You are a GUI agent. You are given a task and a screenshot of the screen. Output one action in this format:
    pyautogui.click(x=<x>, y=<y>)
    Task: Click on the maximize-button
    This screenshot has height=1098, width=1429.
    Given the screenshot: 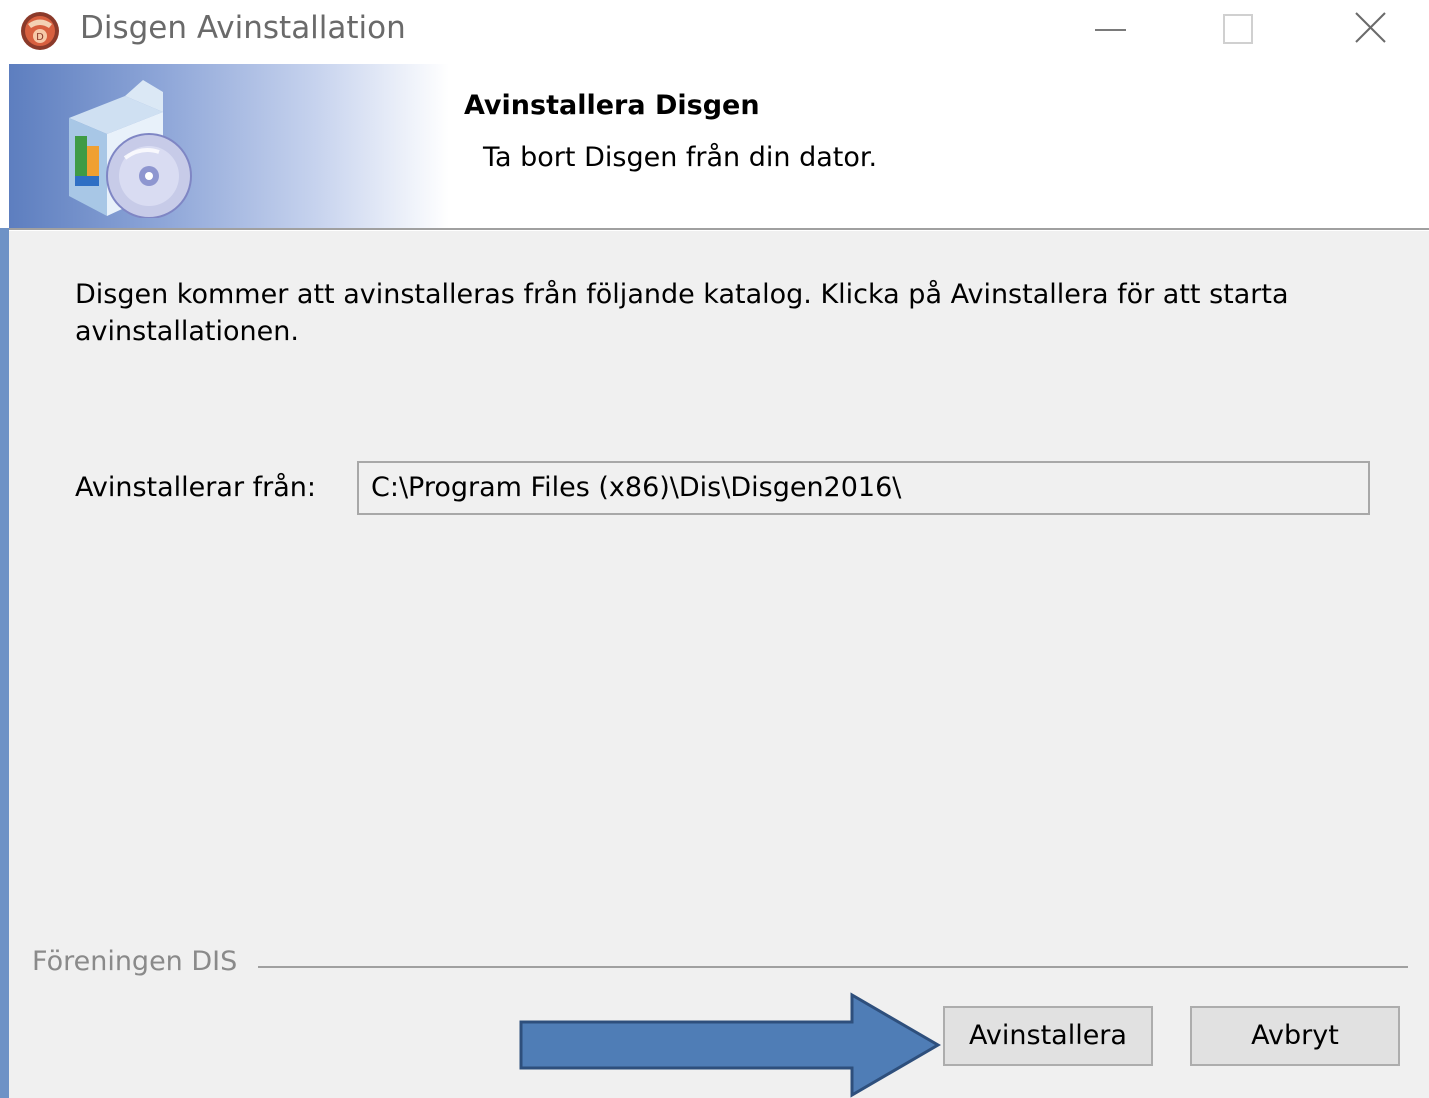 What is the action you would take?
    pyautogui.click(x=1239, y=28)
    